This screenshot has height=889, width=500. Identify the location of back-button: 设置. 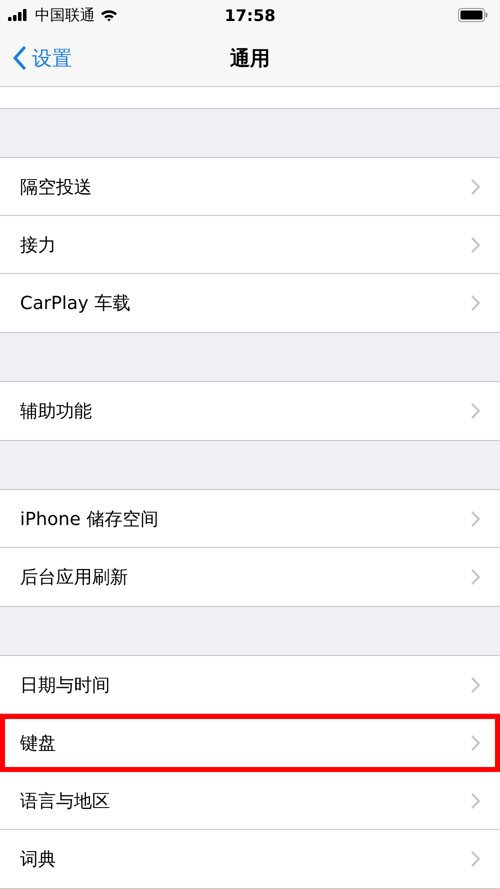
(36, 58).